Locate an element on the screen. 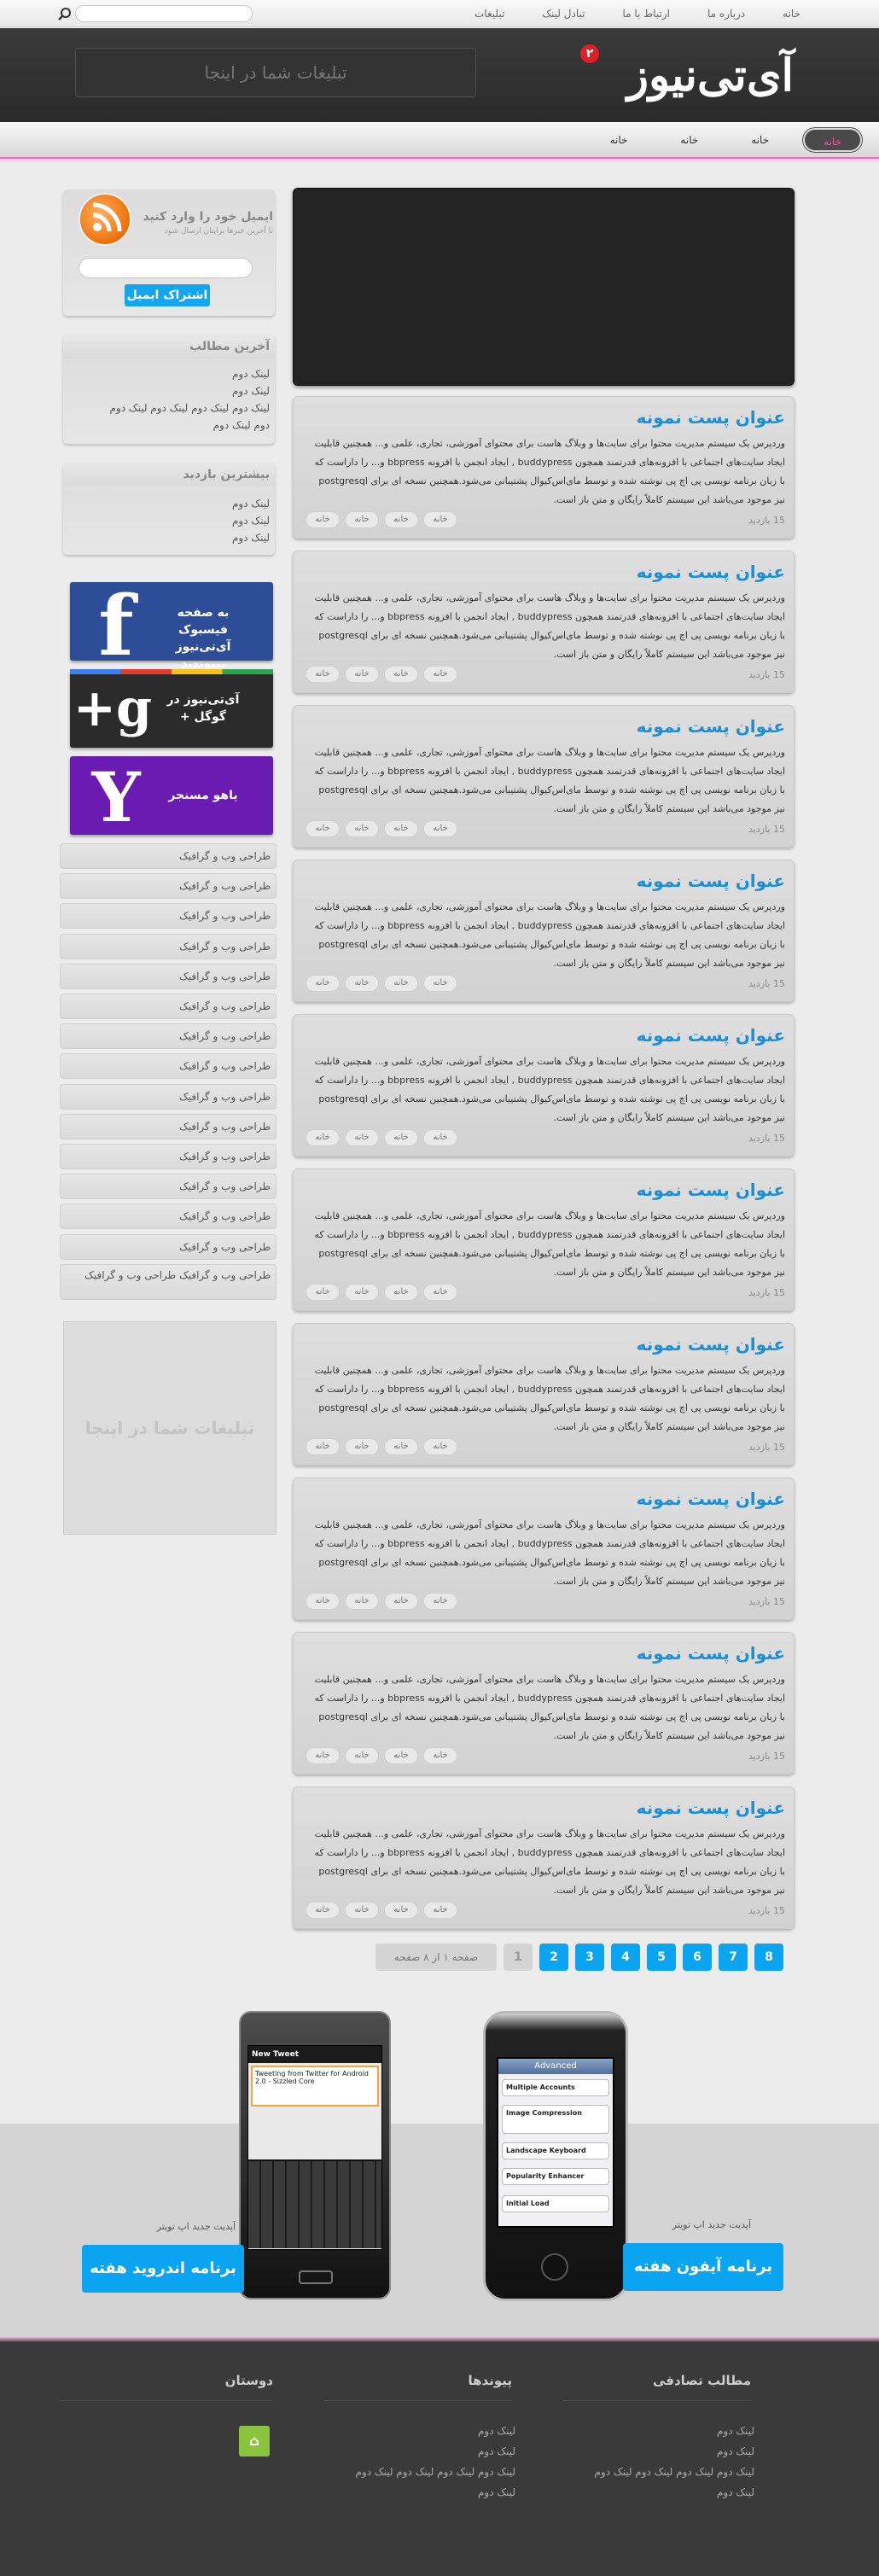 This screenshot has width=879, height=2576. page-link: 6 is located at coordinates (697, 1957).